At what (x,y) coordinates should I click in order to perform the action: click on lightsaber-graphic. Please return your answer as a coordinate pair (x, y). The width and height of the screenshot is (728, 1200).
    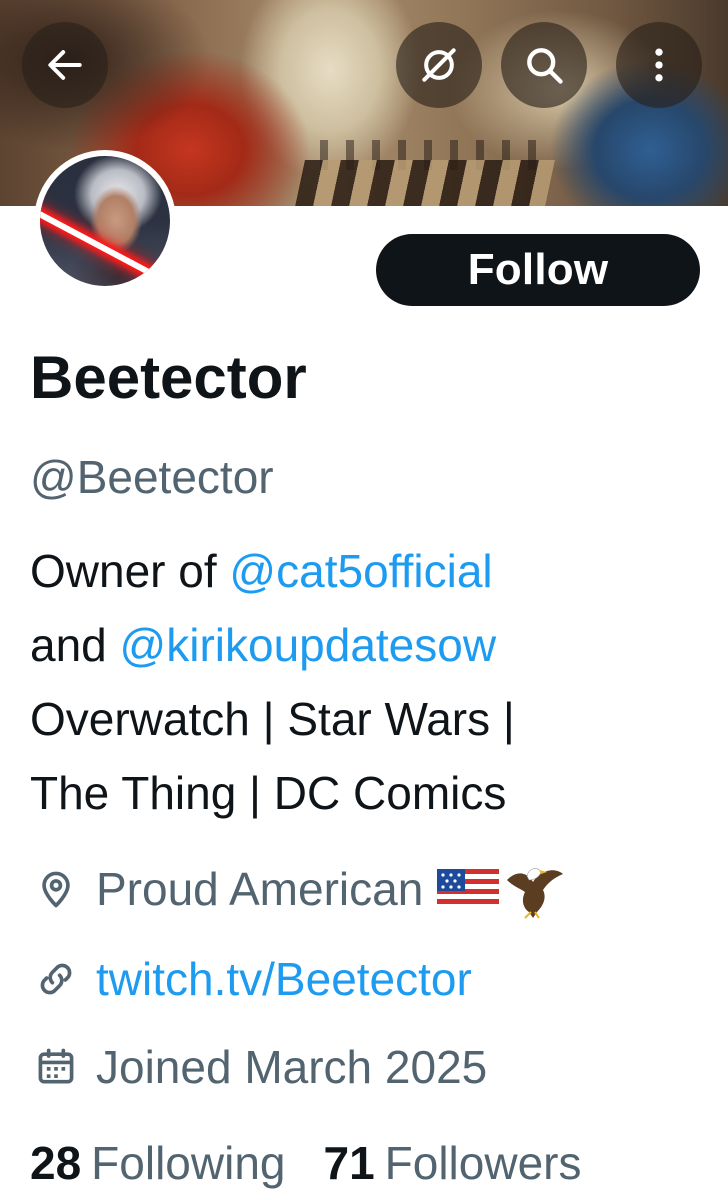
    Looking at the image, I should click on (102, 244).